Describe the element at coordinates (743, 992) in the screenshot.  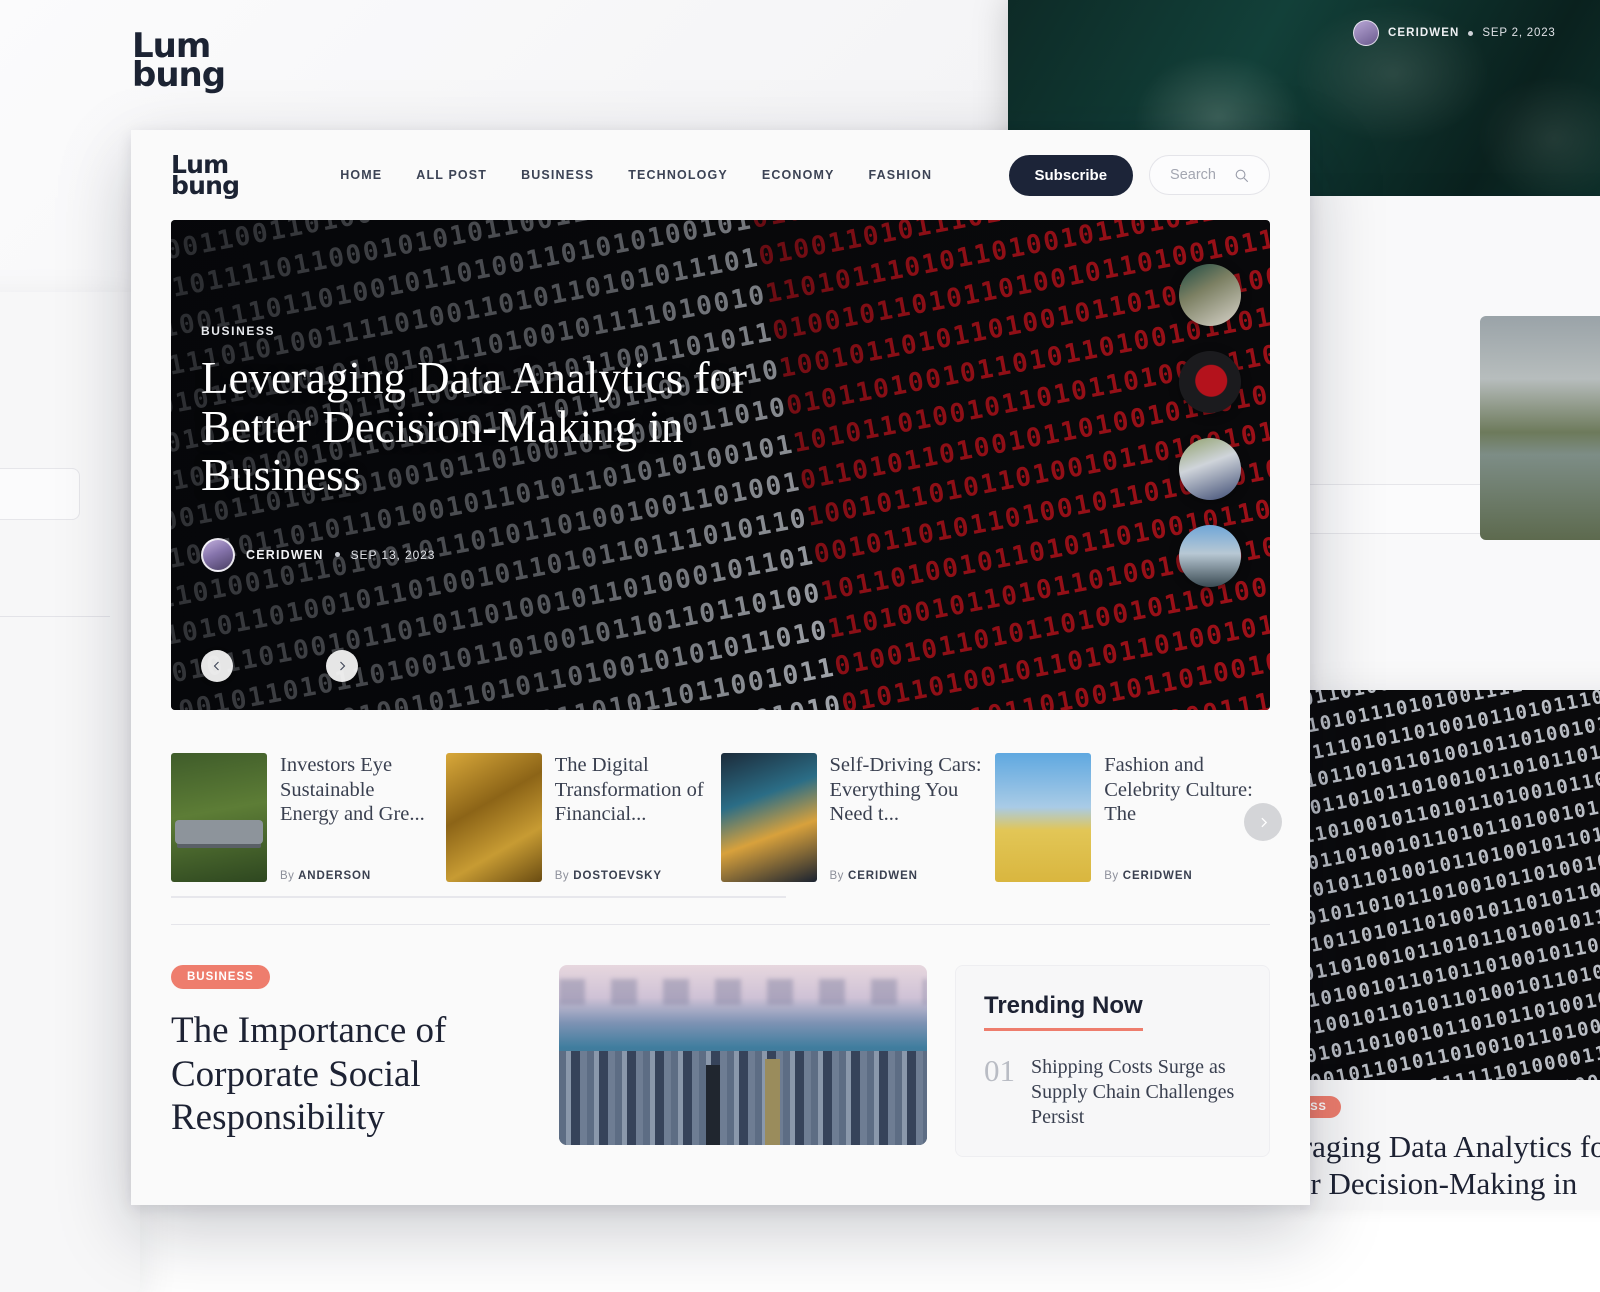
I see `sky-clouds` at that location.